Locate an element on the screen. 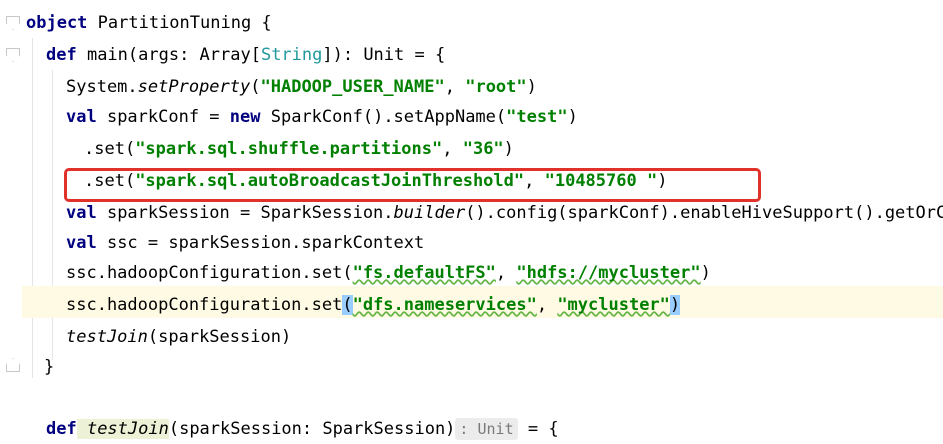 The image size is (943, 444). type-hint-badge: : Unit is located at coordinates (486, 429).